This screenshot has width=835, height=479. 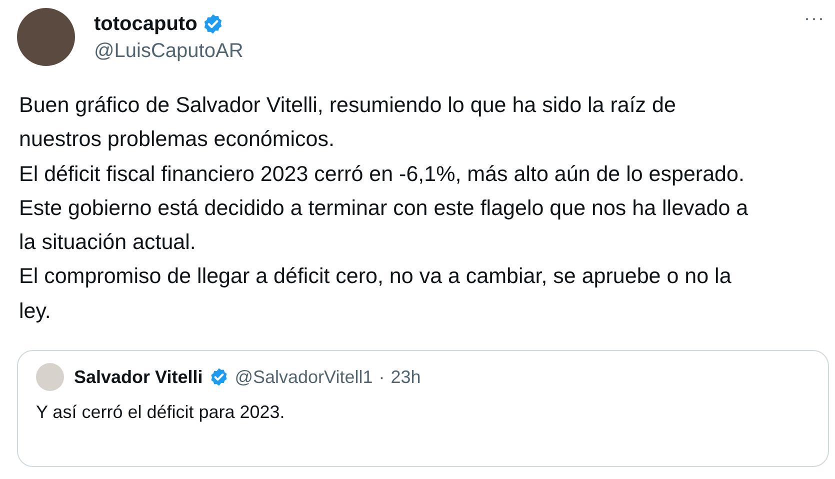 What do you see at coordinates (384, 225) in the screenshot?
I see `tweet-text: Este gobierno está decidido a terminar con este flagelo que nos ha llevado a la situación actual.` at bounding box center [384, 225].